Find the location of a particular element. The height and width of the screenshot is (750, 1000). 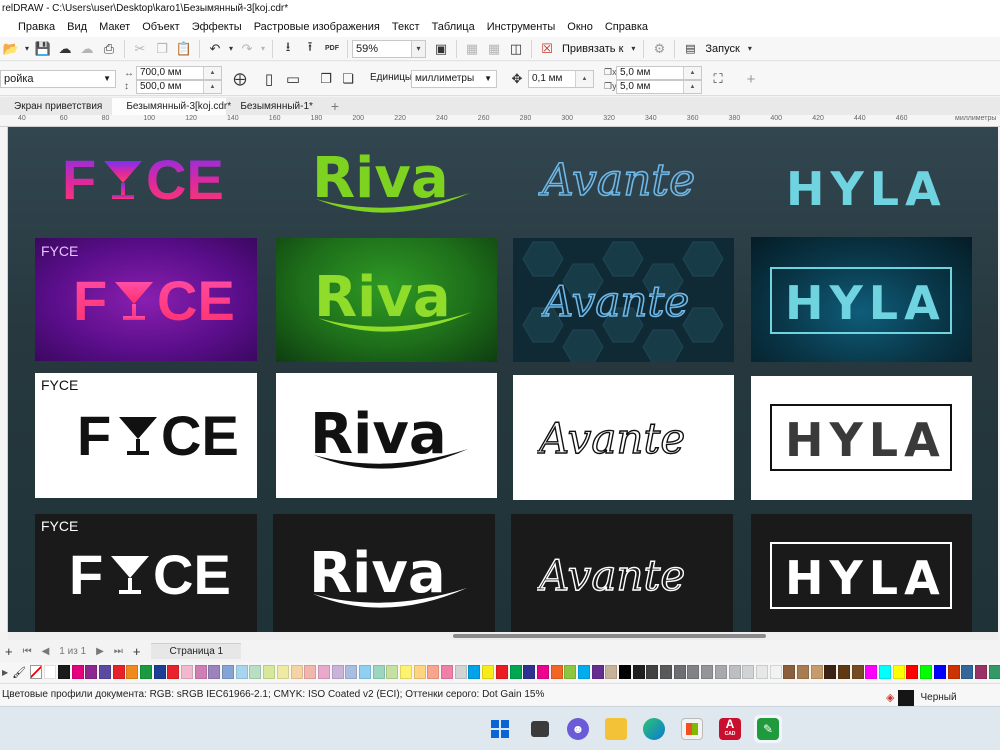

menu-tools: Инструменты is located at coordinates (521, 27).